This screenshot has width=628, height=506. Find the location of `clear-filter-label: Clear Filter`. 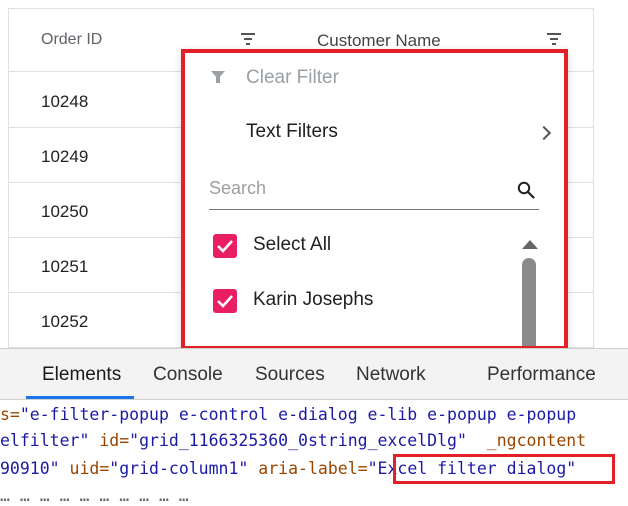

clear-filter-label: Clear Filter is located at coordinates (292, 77).